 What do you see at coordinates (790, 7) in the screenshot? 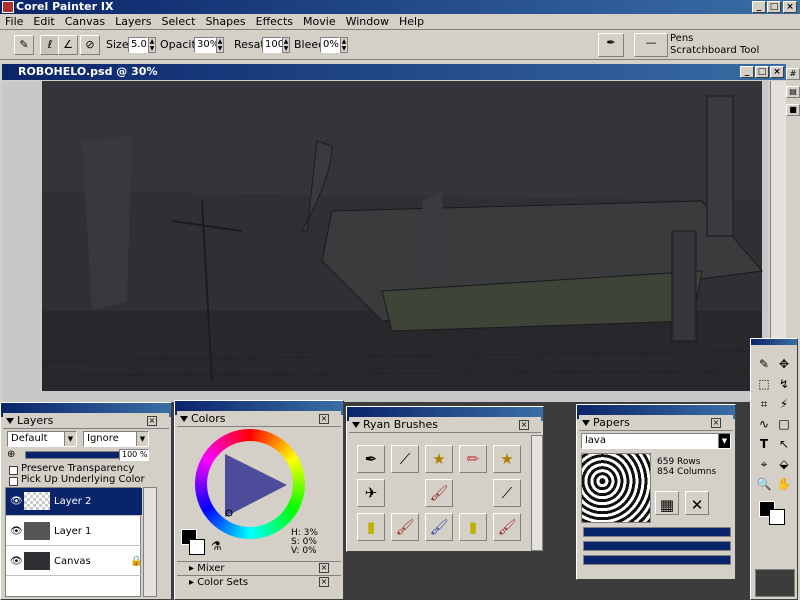
I see `close-button: ×` at bounding box center [790, 7].